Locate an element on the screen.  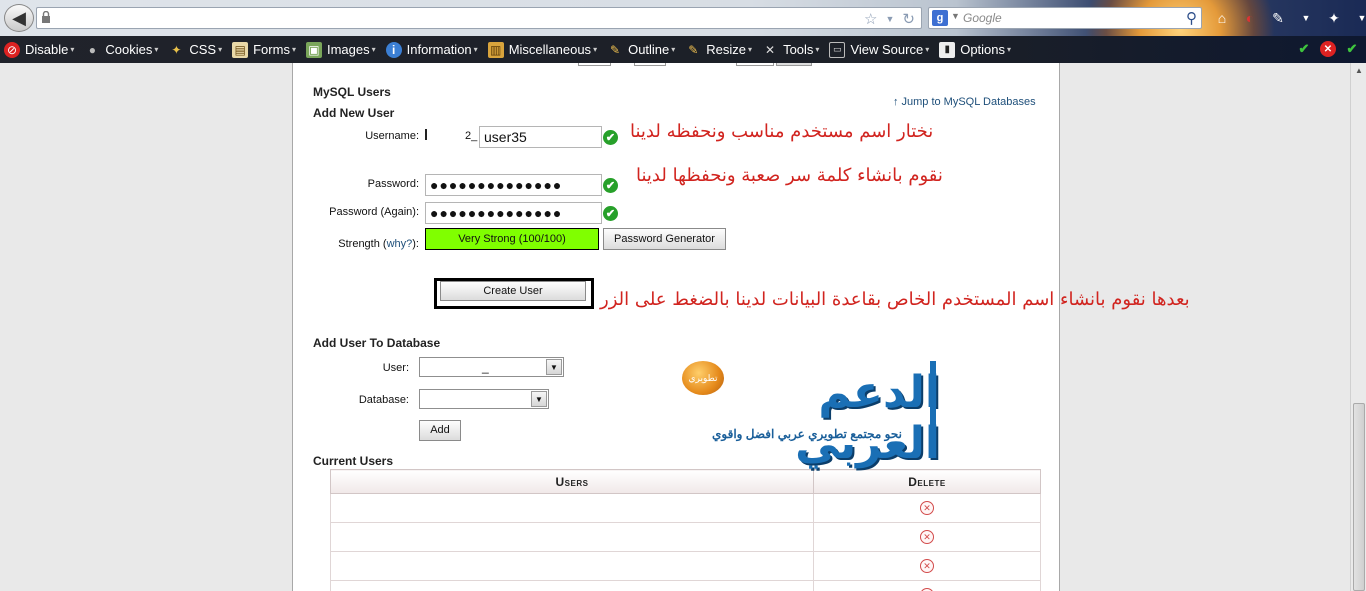
toolbar-miscellaneous: ▥ Miscellaneous ▾ is located at coordinates (543, 49).